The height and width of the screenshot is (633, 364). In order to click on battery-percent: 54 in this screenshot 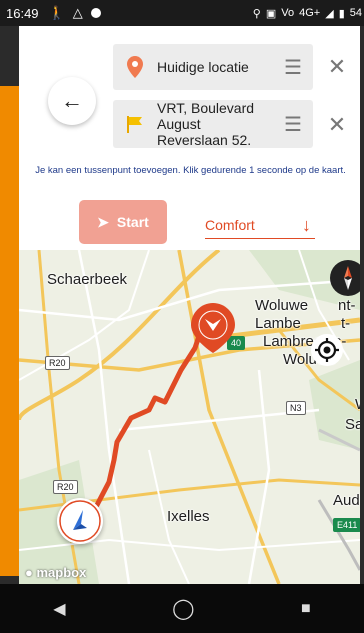, I will do `click(355, 13)`.